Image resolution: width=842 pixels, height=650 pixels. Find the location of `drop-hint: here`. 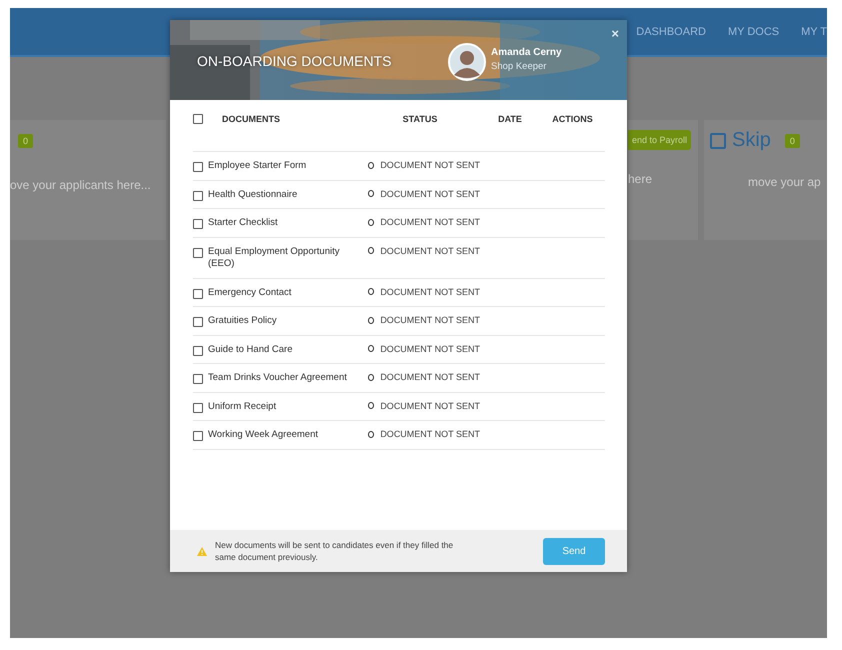

drop-hint: here is located at coordinates (641, 179).